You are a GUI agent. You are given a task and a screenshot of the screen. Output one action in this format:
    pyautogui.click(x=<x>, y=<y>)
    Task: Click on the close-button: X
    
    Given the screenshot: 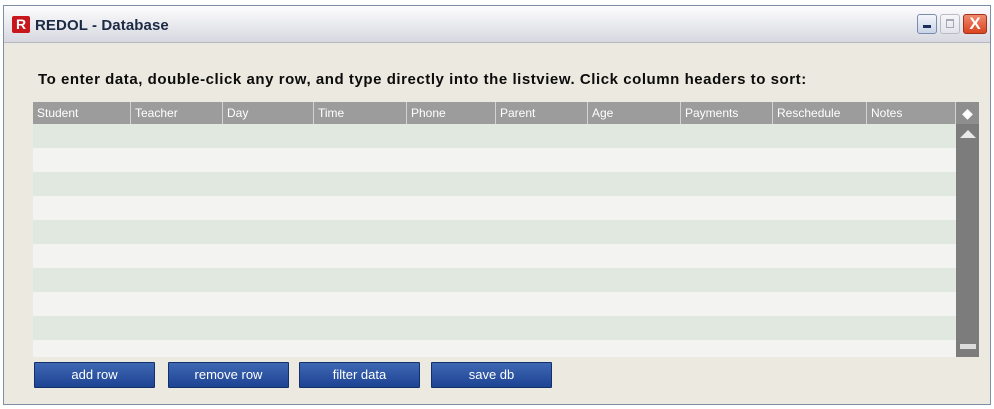 What is the action you would take?
    pyautogui.click(x=975, y=24)
    